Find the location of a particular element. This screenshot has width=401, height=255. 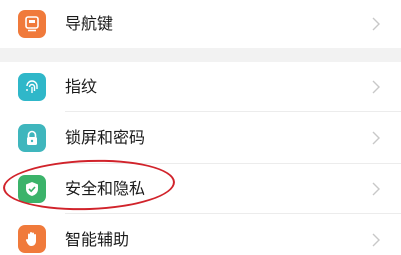

settings-item-label: 锁屏和密码 is located at coordinates (105, 137).